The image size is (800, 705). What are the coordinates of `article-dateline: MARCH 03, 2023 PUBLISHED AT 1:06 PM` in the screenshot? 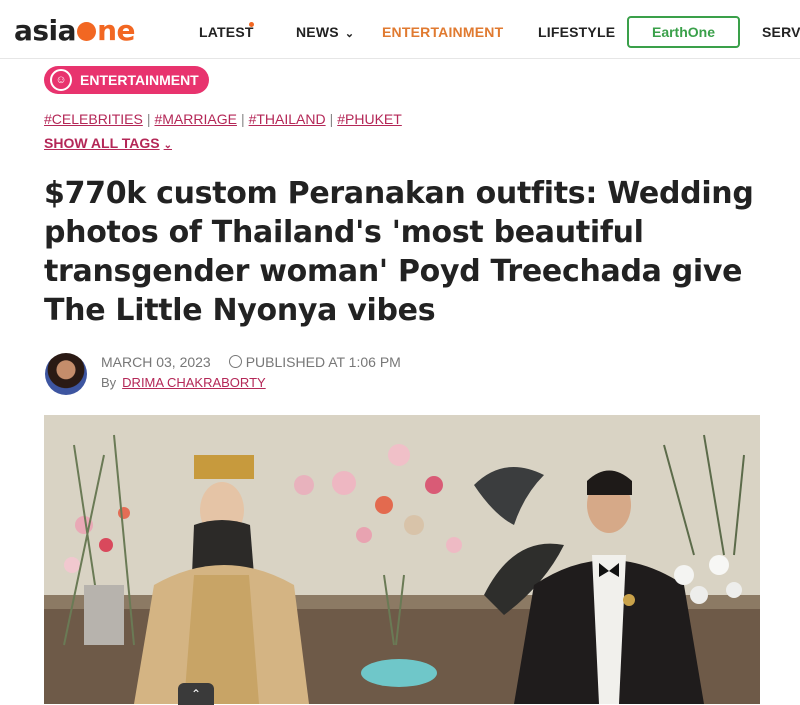 It's located at (251, 362).